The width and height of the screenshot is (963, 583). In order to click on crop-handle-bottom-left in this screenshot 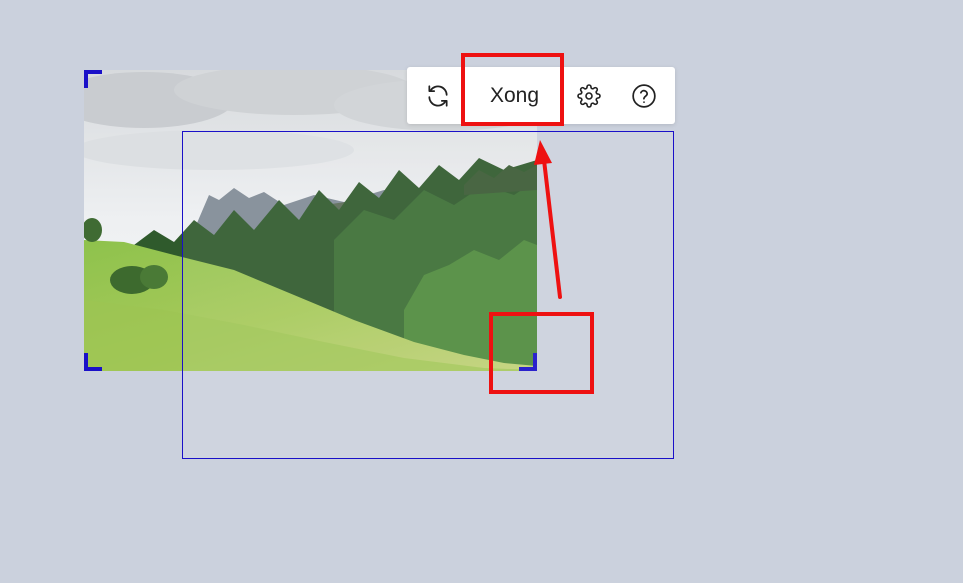, I will do `click(93, 362)`.